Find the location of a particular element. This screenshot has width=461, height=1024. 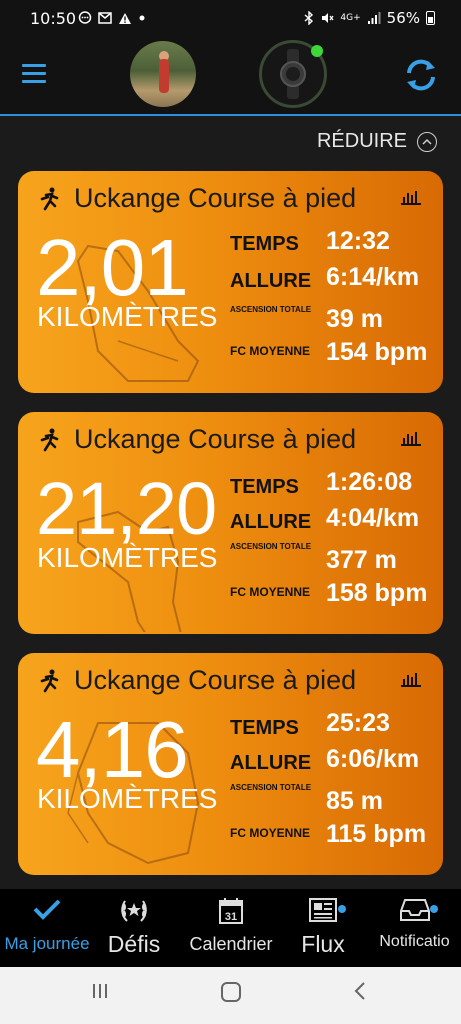

home-icon is located at coordinates (231, 992).